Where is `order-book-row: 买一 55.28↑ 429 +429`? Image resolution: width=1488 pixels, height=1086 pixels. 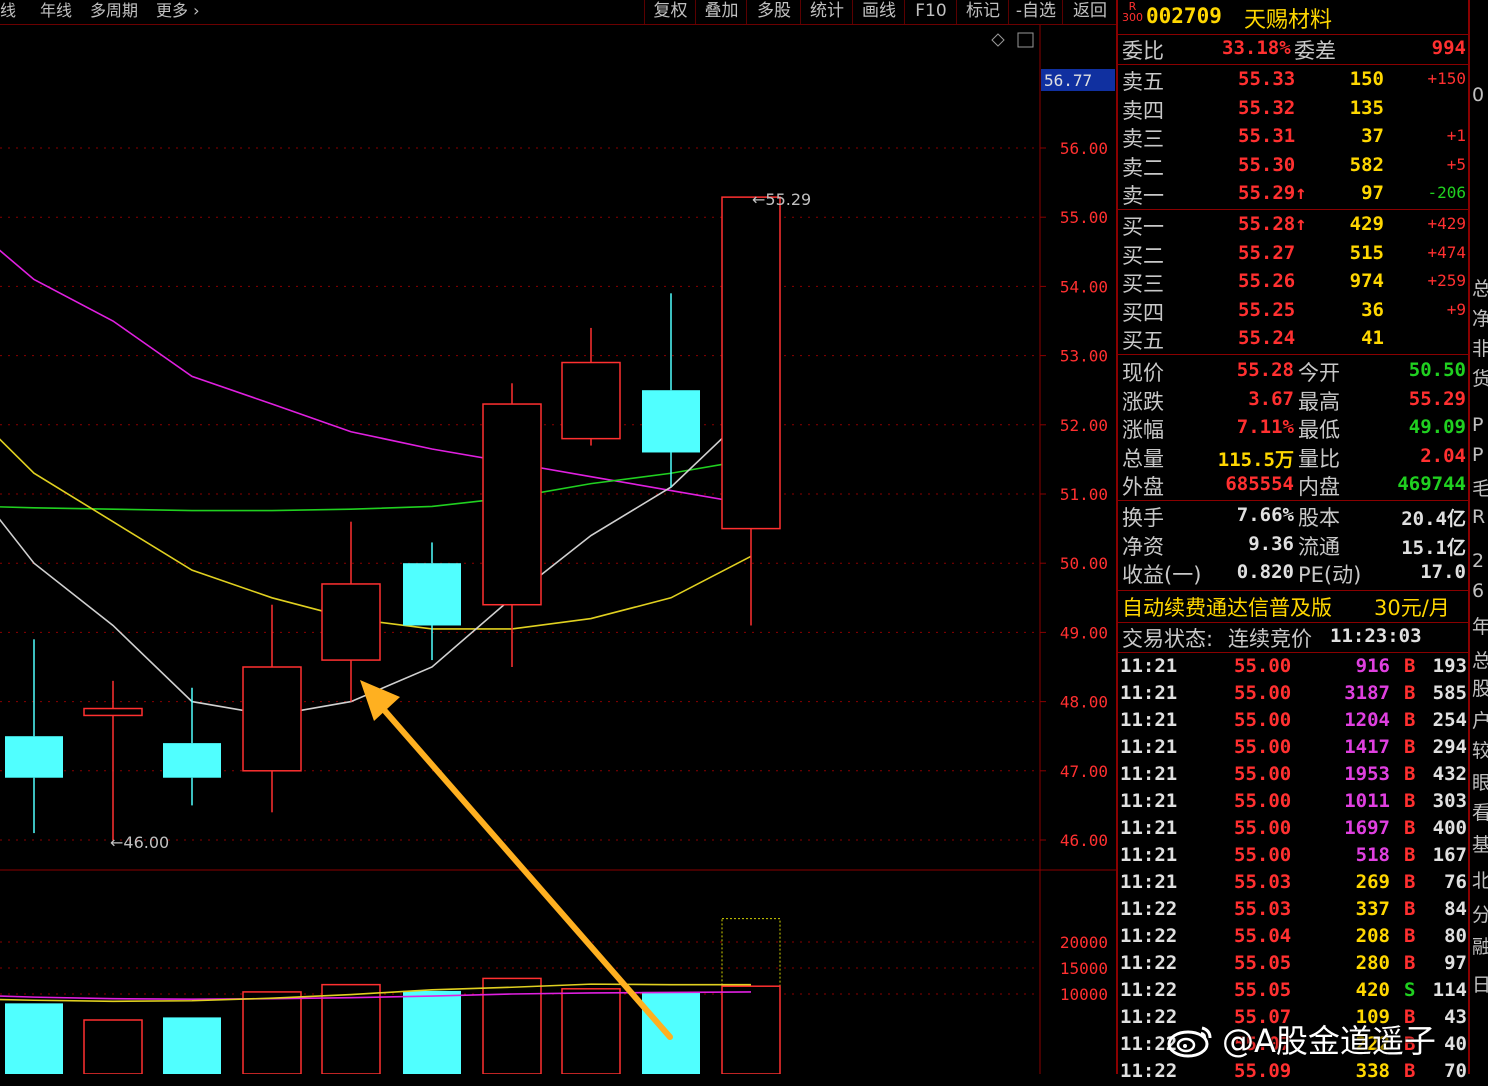 order-book-row: 买一 55.28↑ 429 +429 is located at coordinates (1294, 225).